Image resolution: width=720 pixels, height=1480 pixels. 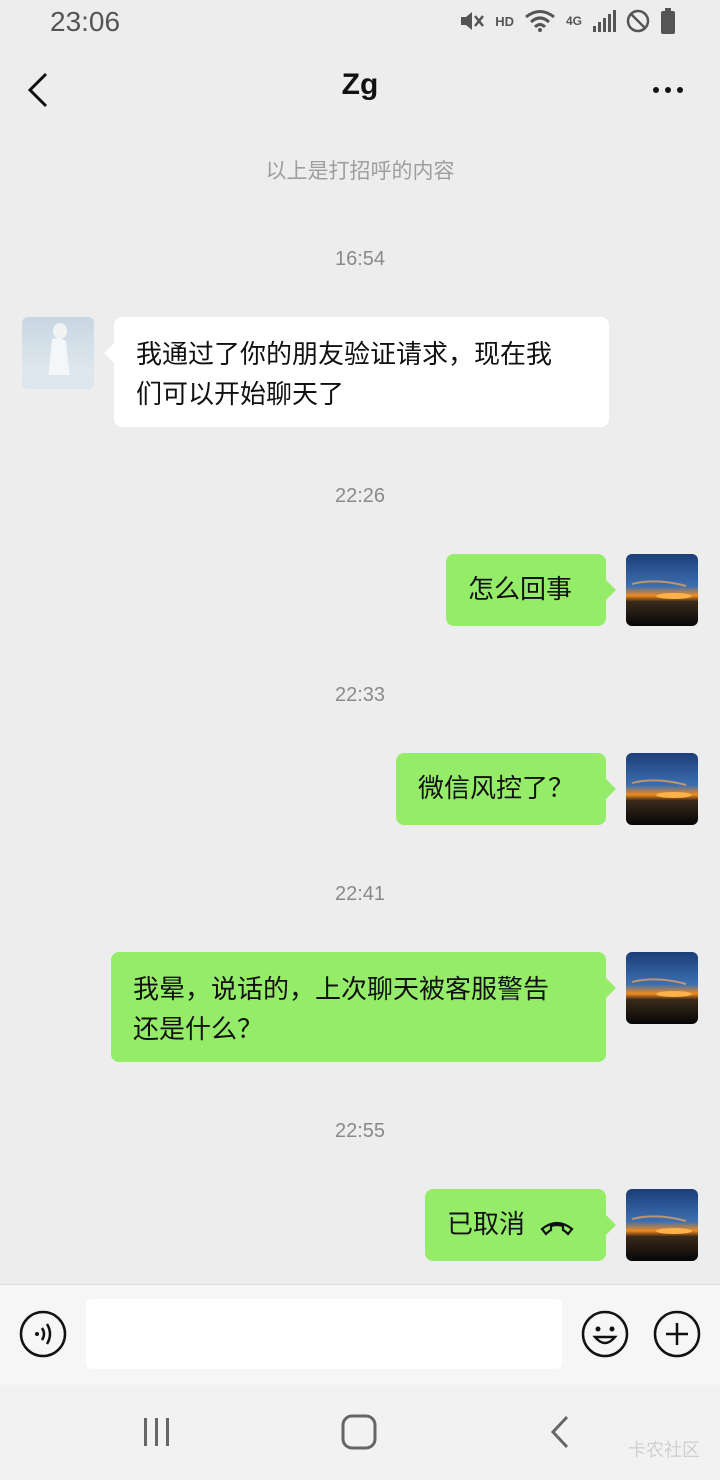 What do you see at coordinates (504, 21) in the screenshot?
I see `hd-label: HD` at bounding box center [504, 21].